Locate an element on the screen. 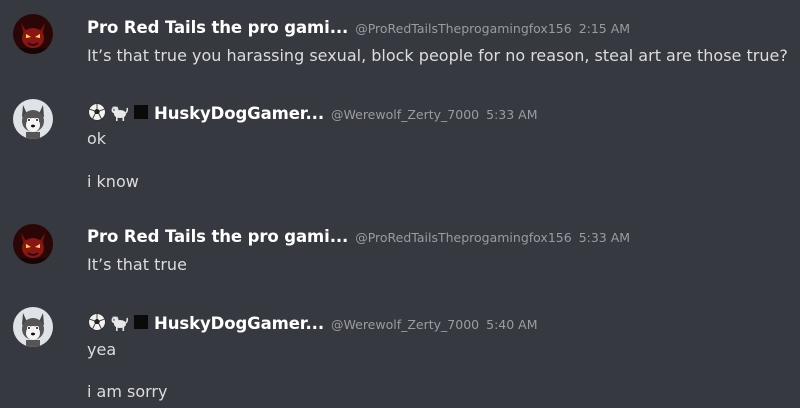 Image resolution: width=800 pixels, height=408 pixels. message-text: i know is located at coordinates (113, 181).